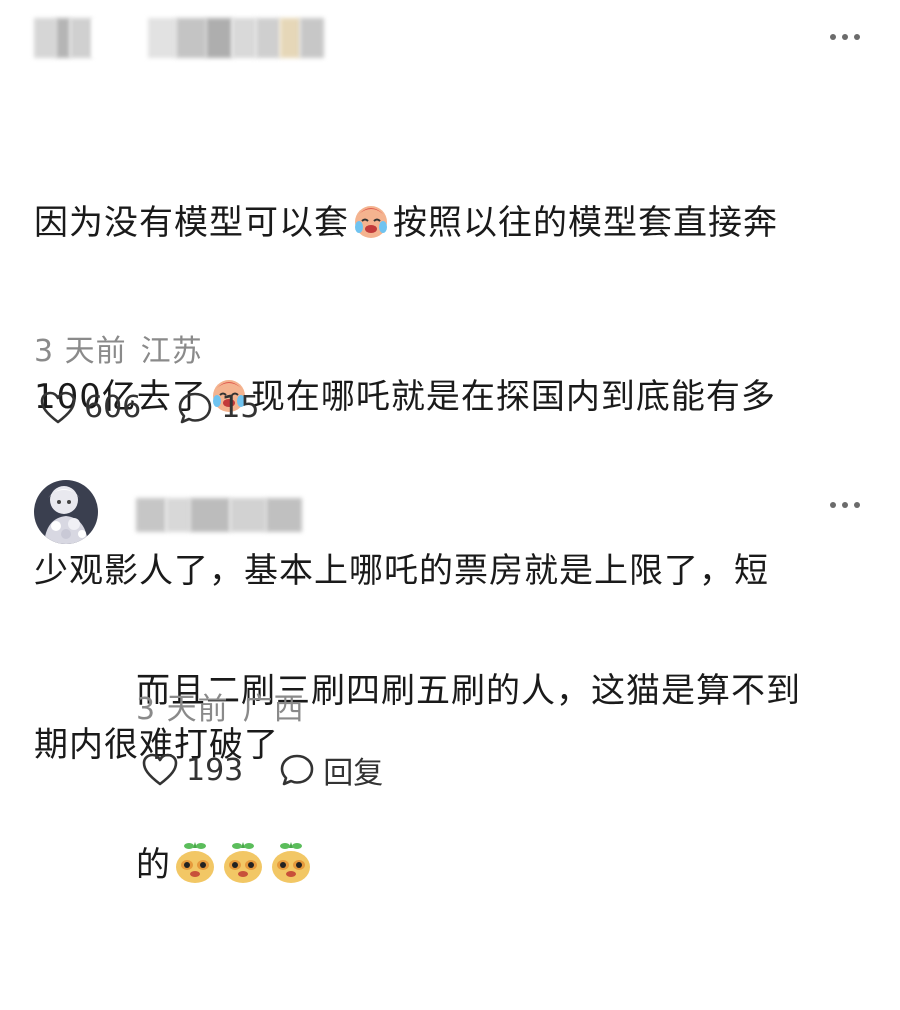 The height and width of the screenshot is (1010, 900). I want to click on reply-label: 回复, so click(353, 773).